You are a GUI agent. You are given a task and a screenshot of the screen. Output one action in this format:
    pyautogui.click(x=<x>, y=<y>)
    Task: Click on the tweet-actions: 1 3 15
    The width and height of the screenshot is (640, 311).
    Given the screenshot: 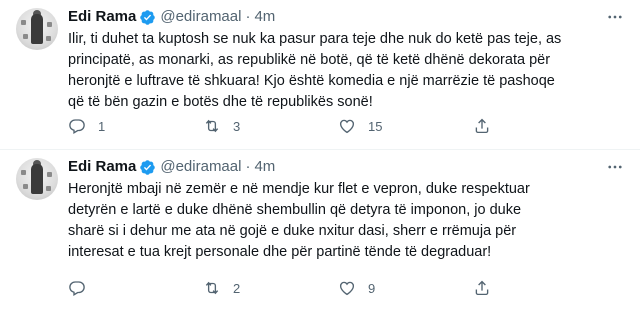 What is the action you would take?
    pyautogui.click(x=346, y=126)
    